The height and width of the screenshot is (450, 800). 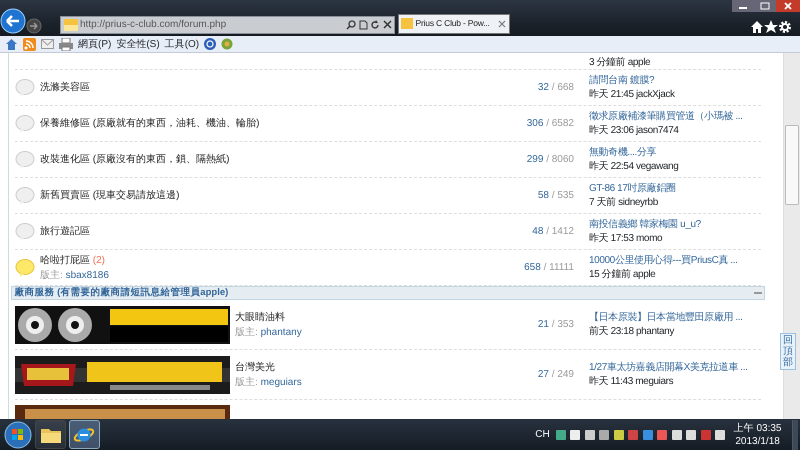 I want to click on topic-count: 58, so click(x=543, y=195).